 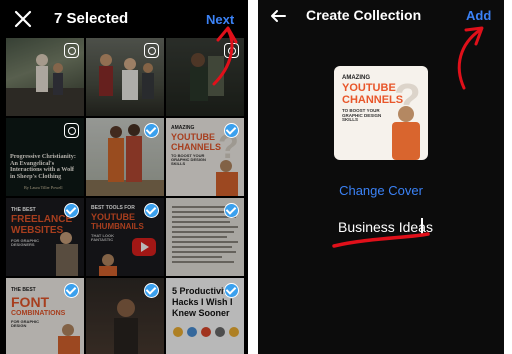 I want to click on add-button: Add, so click(x=478, y=15).